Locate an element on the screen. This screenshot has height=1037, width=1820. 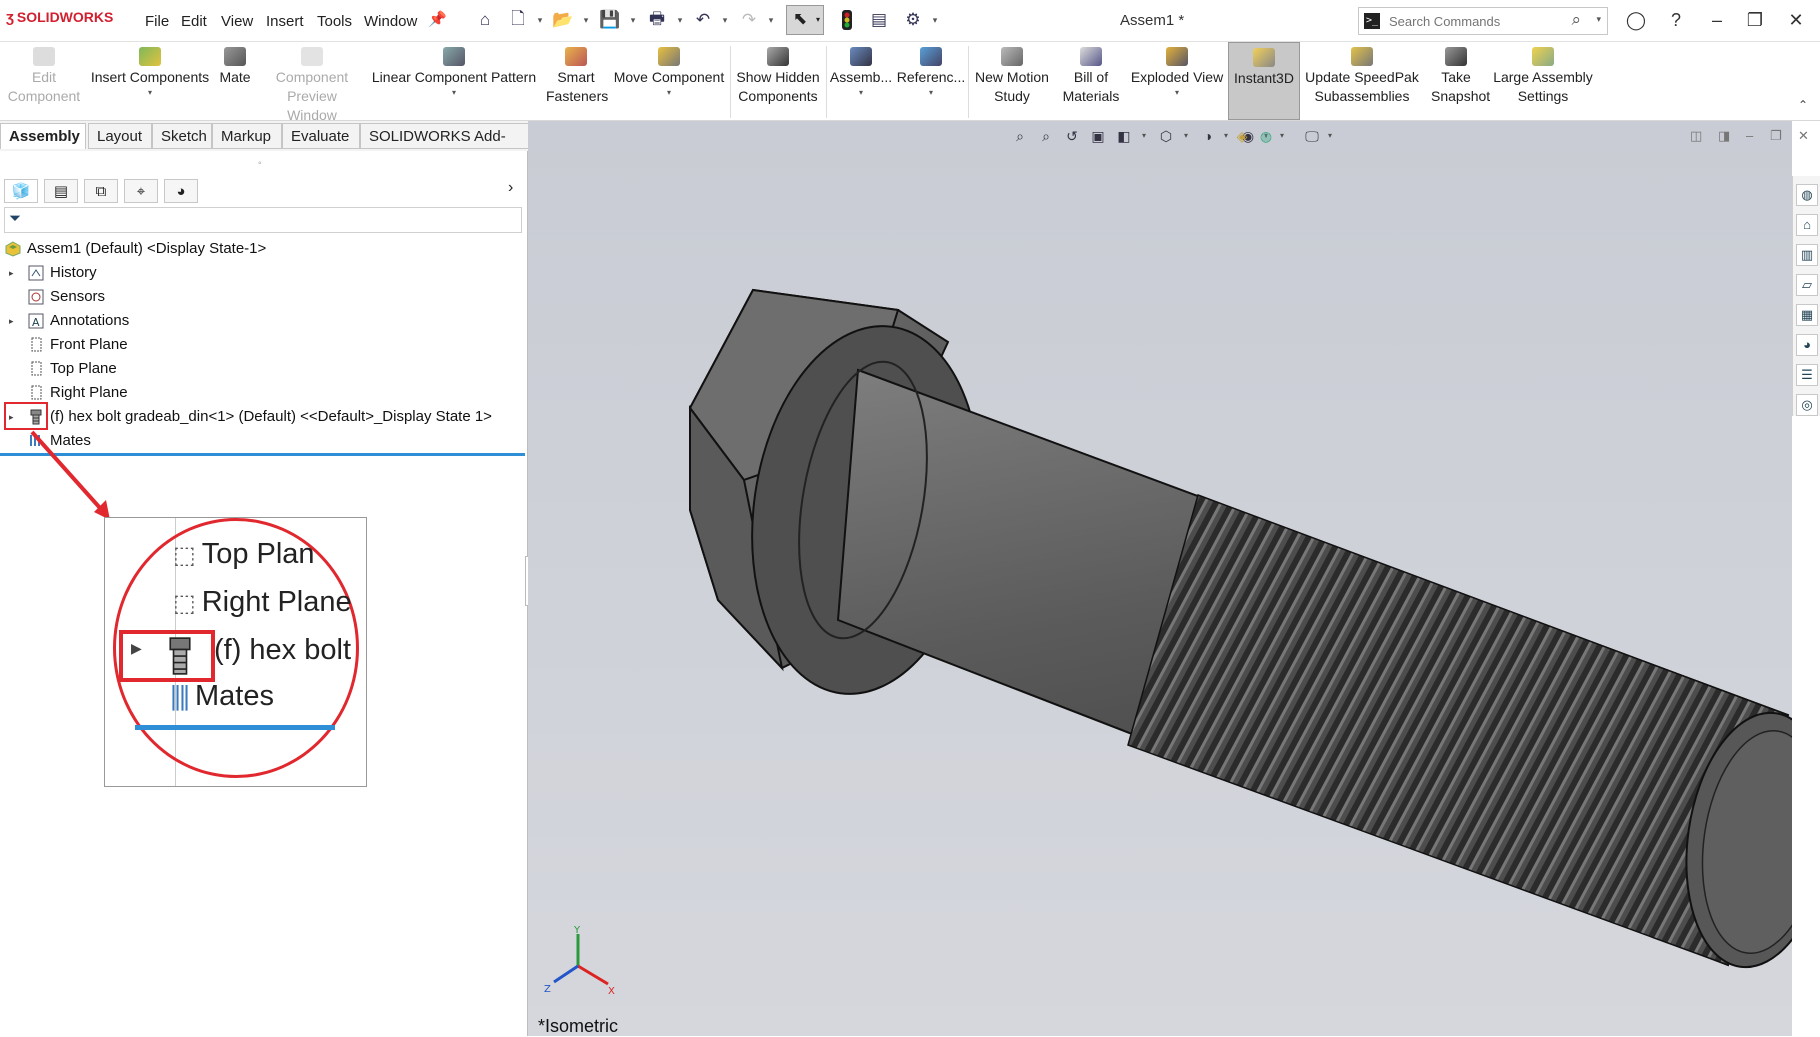
previous-view-icon: ↺ is located at coordinates (1072, 136).